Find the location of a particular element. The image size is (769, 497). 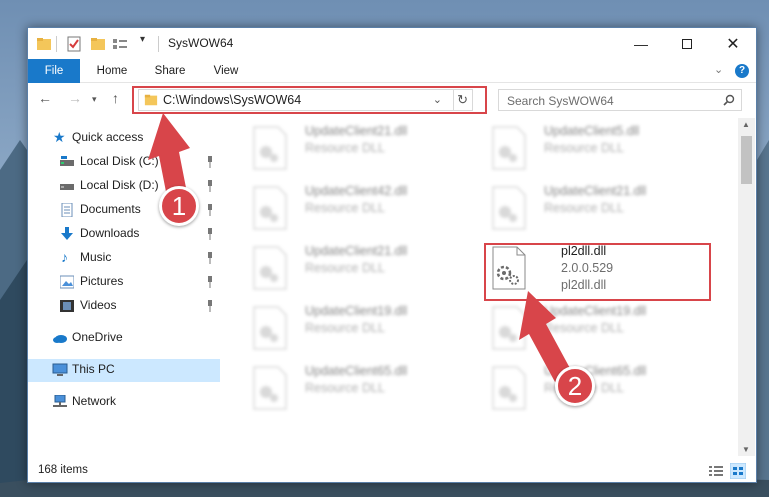

forward-arrow-icon: → is located at coordinates (75, 98).